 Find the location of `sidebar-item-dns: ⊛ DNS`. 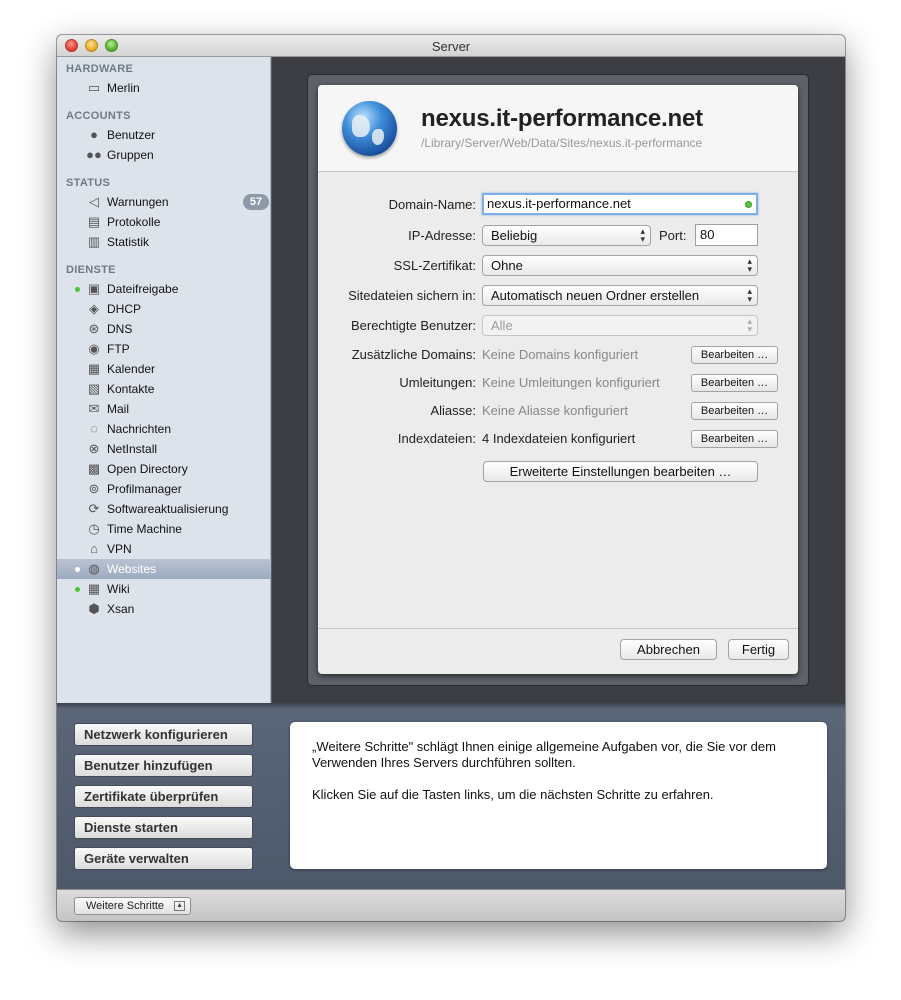

sidebar-item-dns: ⊛ DNS is located at coordinates (164, 329).